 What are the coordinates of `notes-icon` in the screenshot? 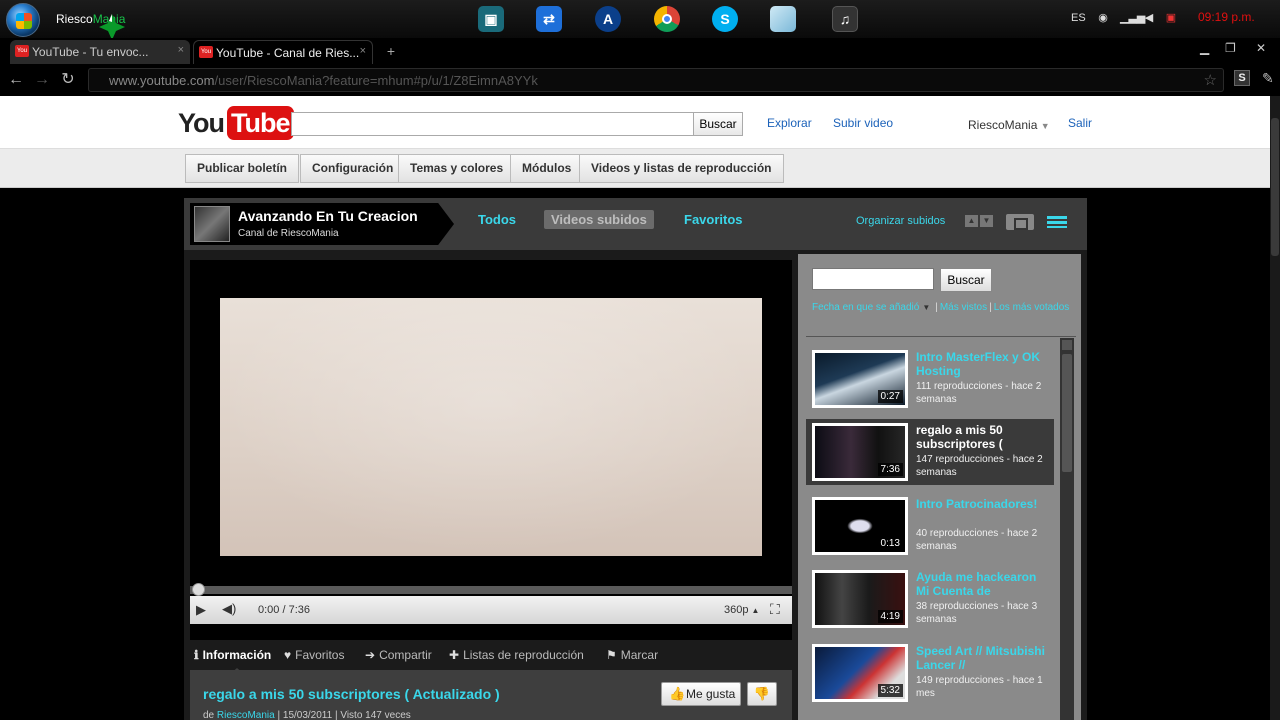 It's located at (783, 19).